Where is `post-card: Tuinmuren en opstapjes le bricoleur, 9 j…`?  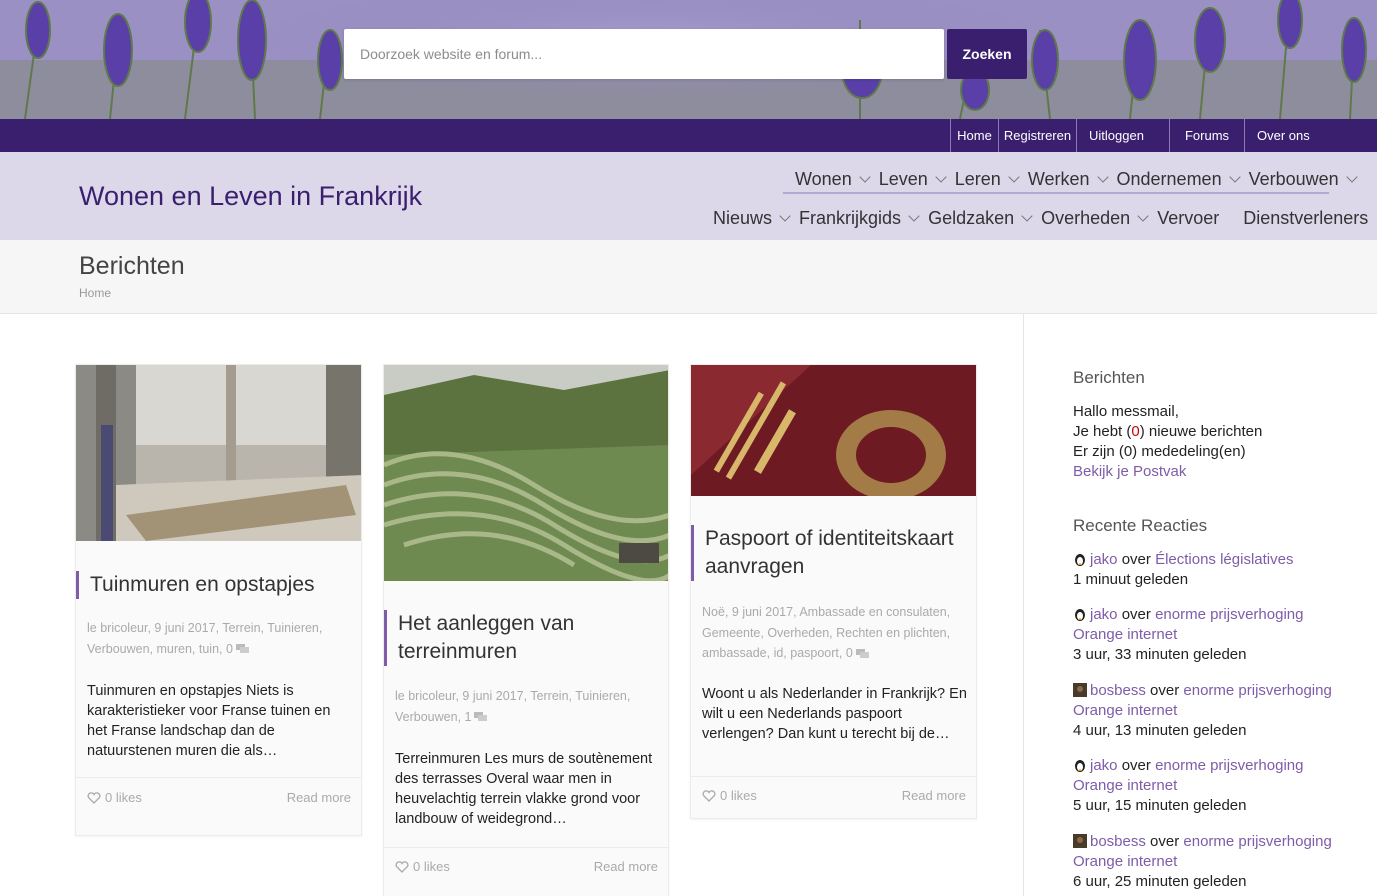 post-card: Tuinmuren en opstapjes le bricoleur, 9 j… is located at coordinates (218, 600).